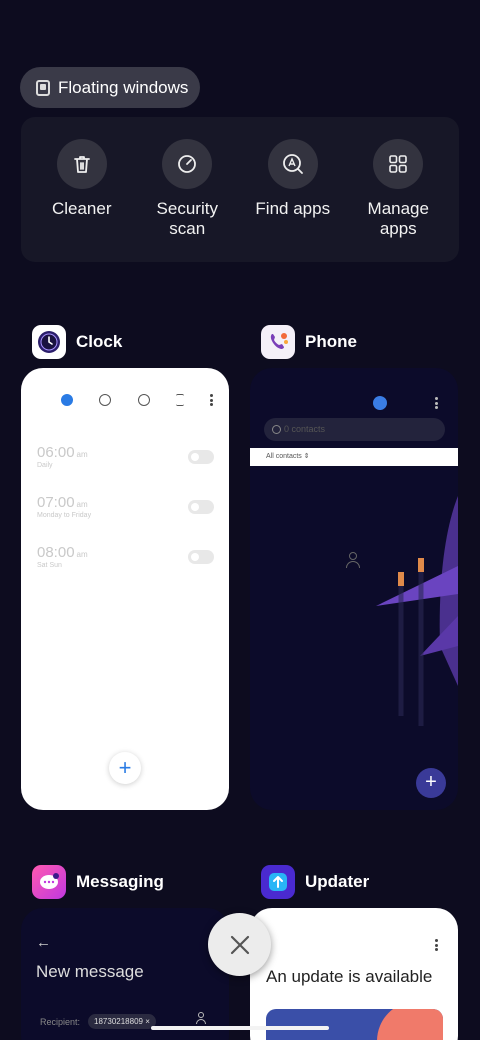  What do you see at coordinates (125, 559) in the screenshot?
I see `alarm-item: 08:00 am Sat Sun` at bounding box center [125, 559].